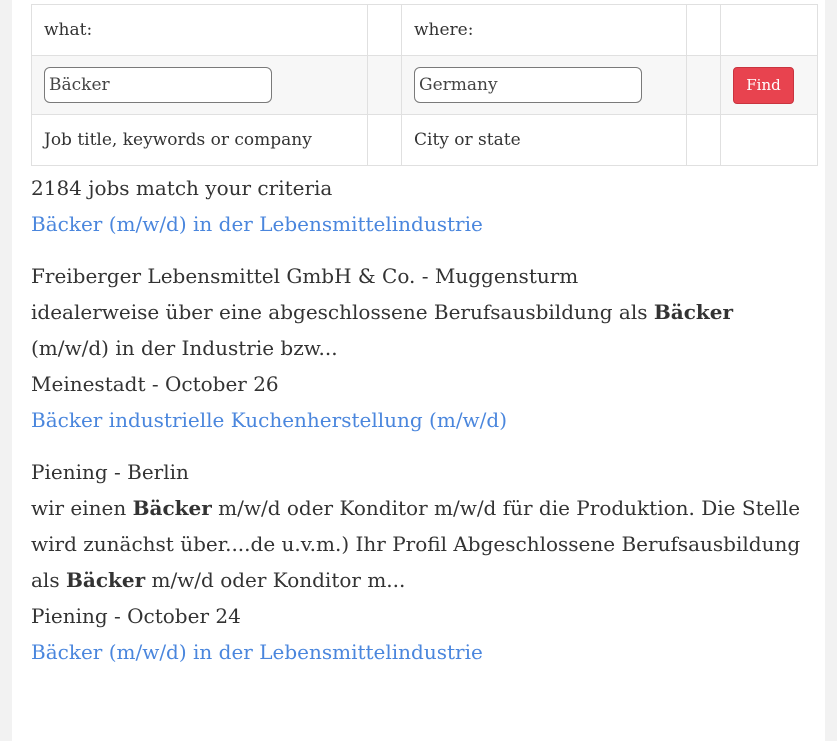 This screenshot has height=741, width=837. I want to click on where-input, so click(528, 85).